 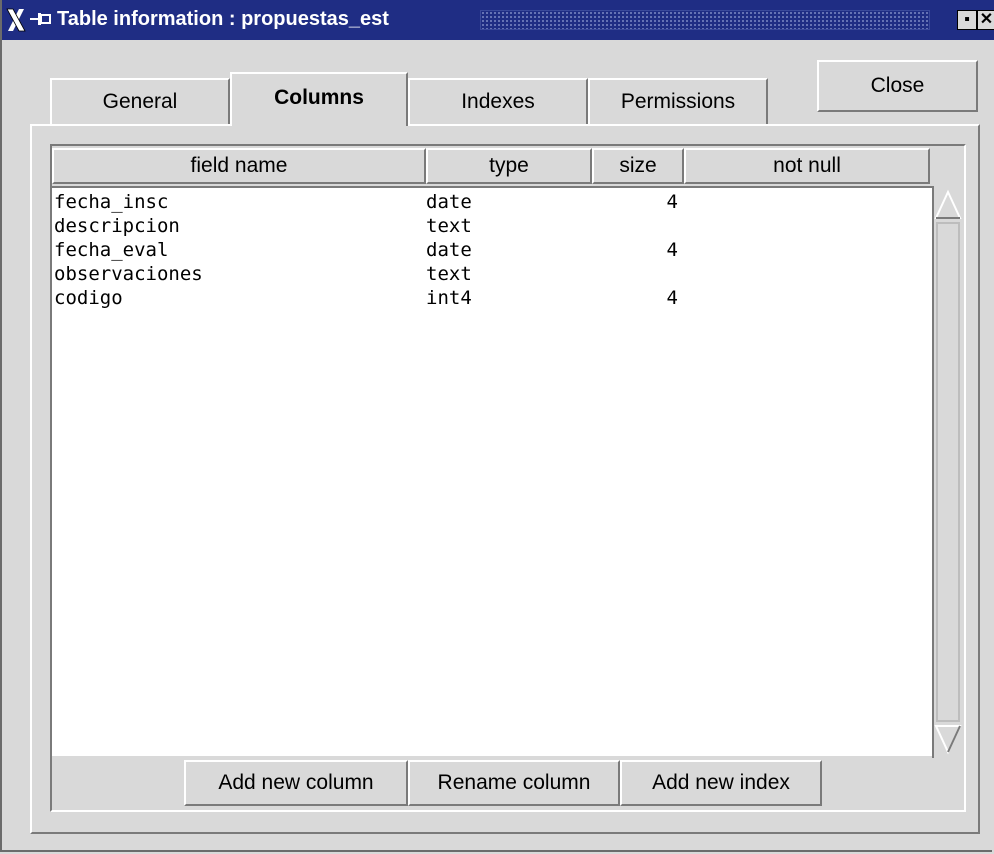 What do you see at coordinates (638, 166) in the screenshot?
I see `header-size: size` at bounding box center [638, 166].